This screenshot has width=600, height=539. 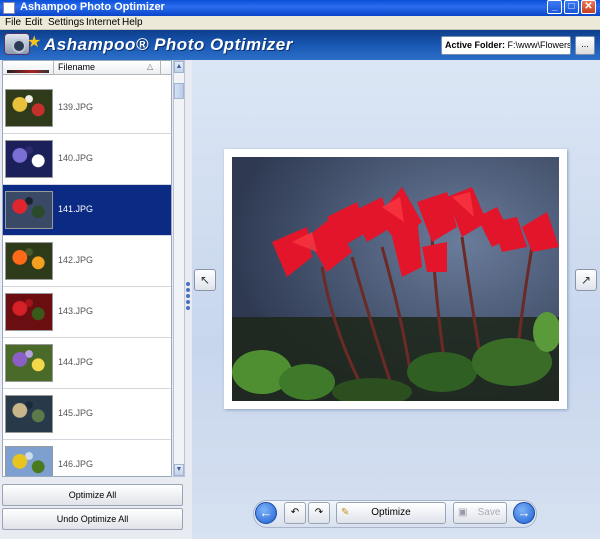 I want to click on minimize-button: _, so click(x=554, y=7).